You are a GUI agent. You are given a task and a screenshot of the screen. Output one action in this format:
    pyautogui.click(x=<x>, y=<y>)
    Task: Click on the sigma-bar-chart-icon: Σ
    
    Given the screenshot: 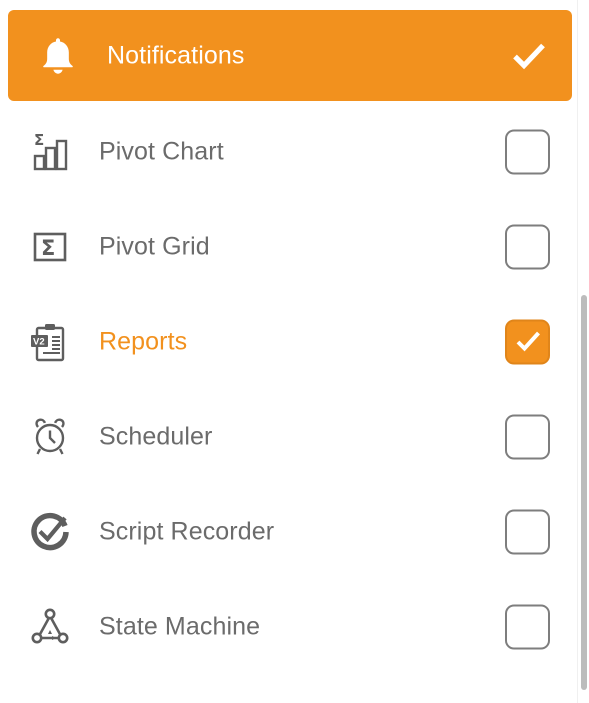 What is the action you would take?
    pyautogui.click(x=50, y=152)
    